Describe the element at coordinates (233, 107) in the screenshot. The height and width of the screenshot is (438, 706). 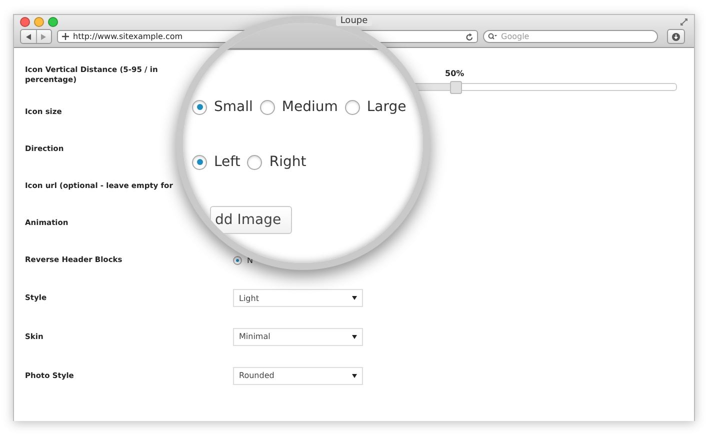
I see `radio-label: Small` at that location.